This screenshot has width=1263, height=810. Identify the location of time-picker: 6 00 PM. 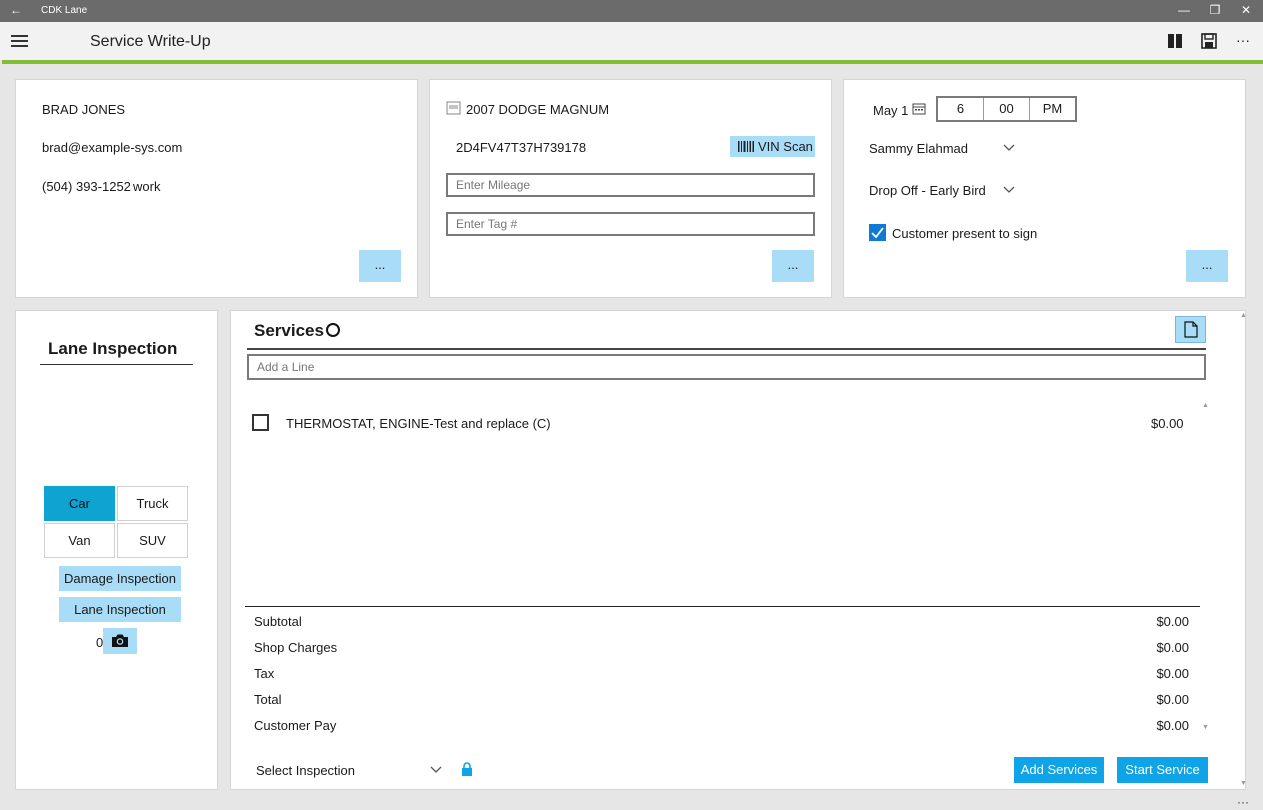
(1006, 109).